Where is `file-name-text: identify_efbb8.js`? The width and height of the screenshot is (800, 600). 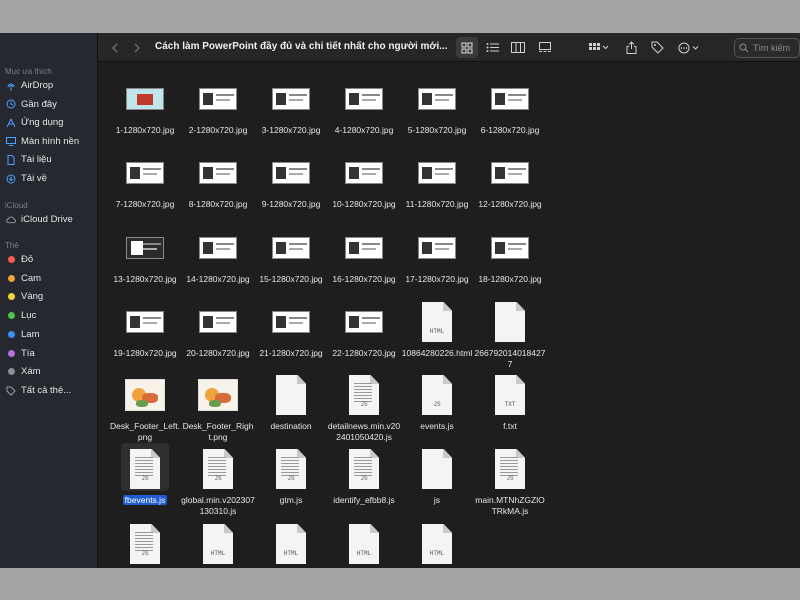 file-name-text: identify_efbb8.js is located at coordinates (364, 500).